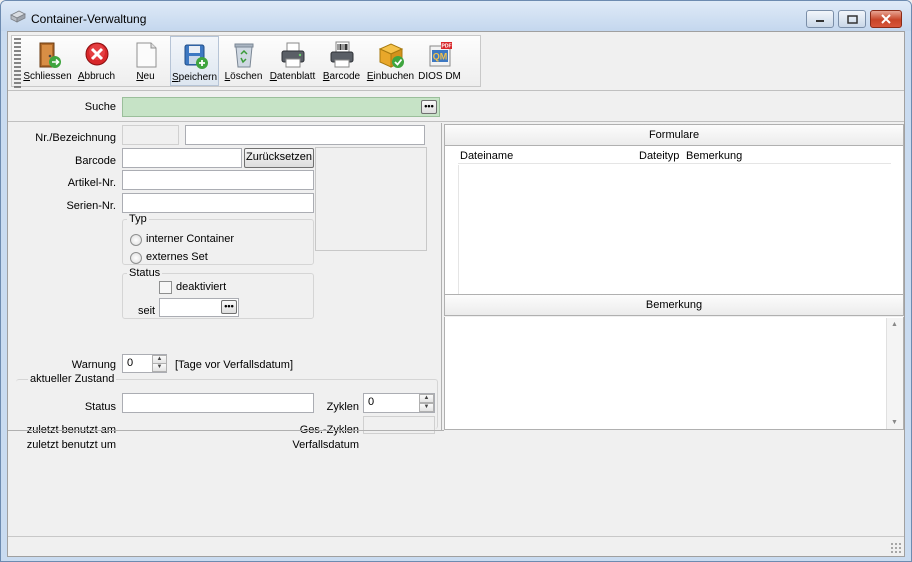  What do you see at coordinates (96, 76) in the screenshot?
I see `toolbar-label-abbruch: Abbruch` at bounding box center [96, 76].